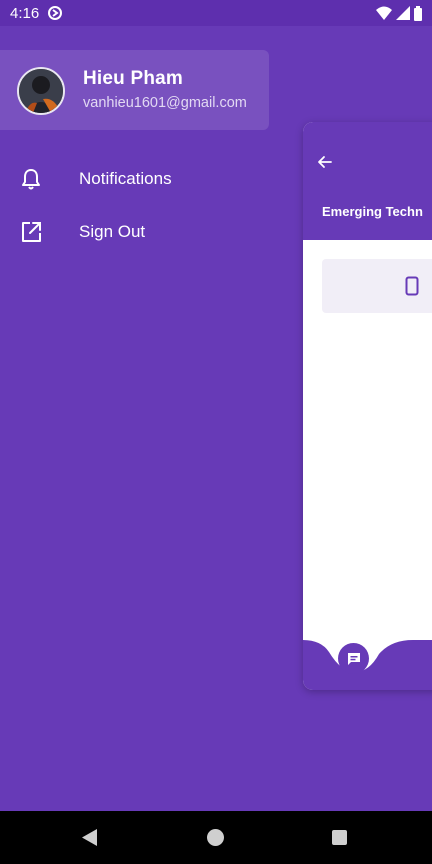 Image resolution: width=432 pixels, height=864 pixels. What do you see at coordinates (339, 837) in the screenshot?
I see `recents-icon` at bounding box center [339, 837].